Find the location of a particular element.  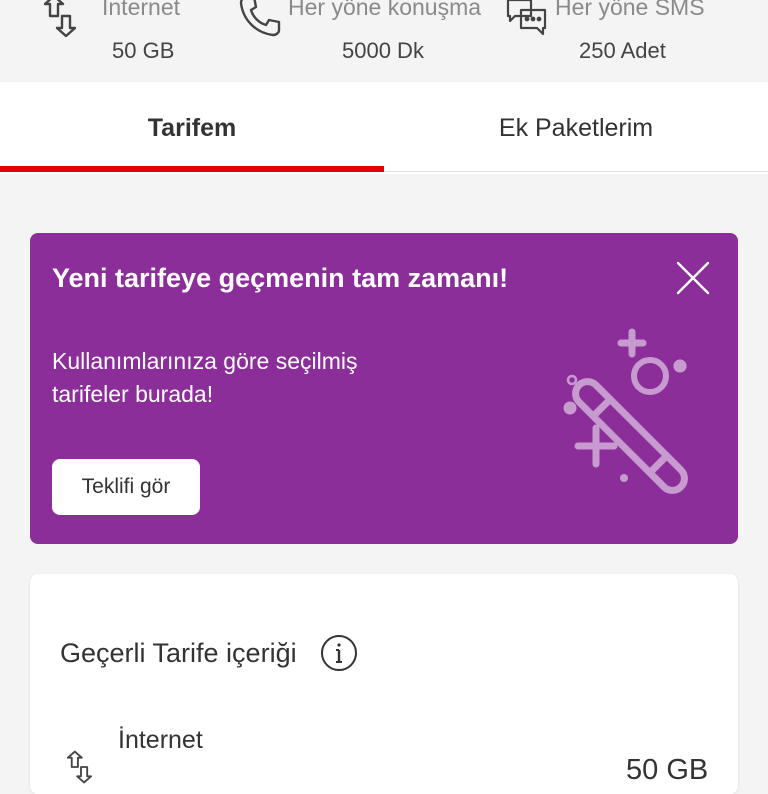

summary-calls-label: Her yöne konuşma is located at coordinates (385, 10).